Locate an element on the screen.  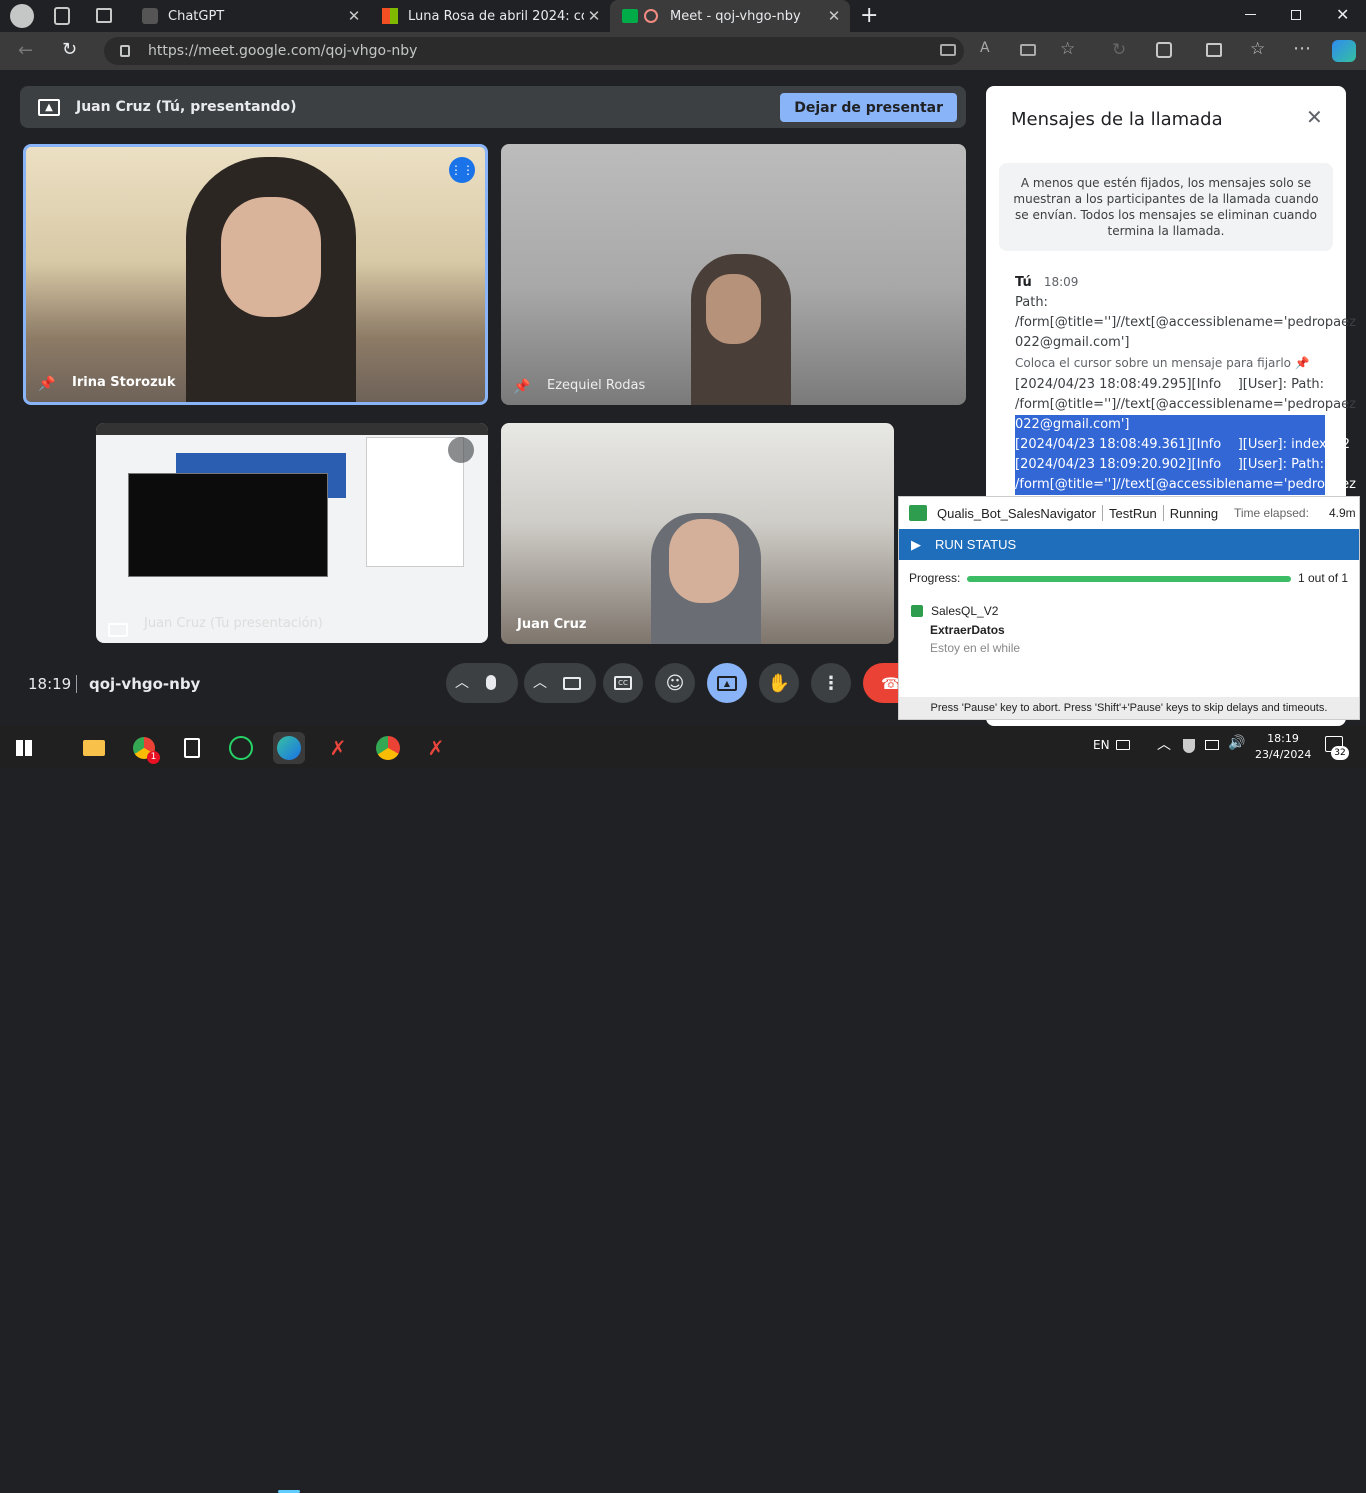
participant-tile-ezequiel: 📌 Ezequiel Rodas is located at coordinates (733, 274).